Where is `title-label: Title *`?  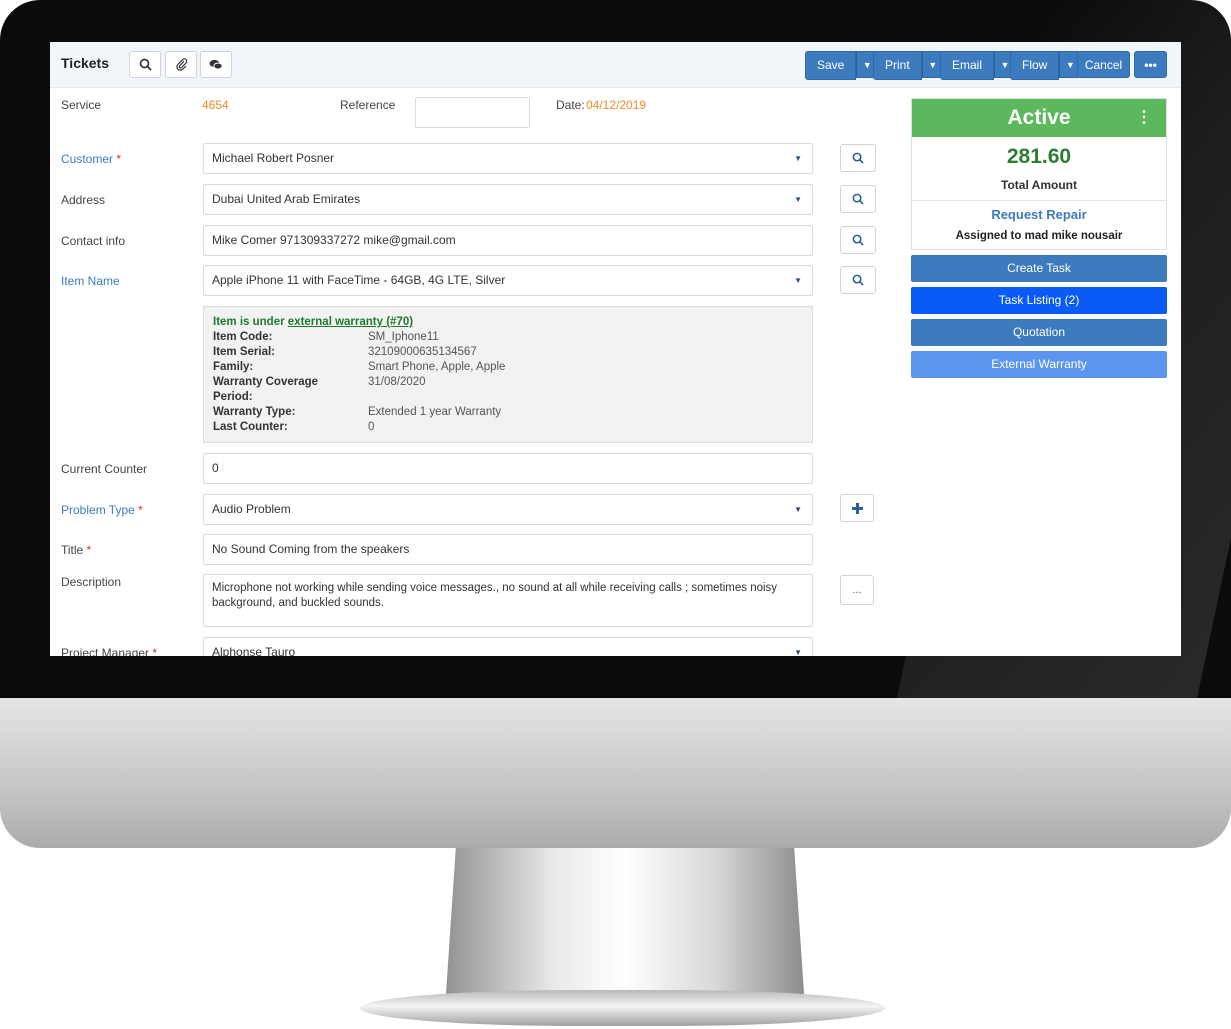
title-label: Title * is located at coordinates (76, 550).